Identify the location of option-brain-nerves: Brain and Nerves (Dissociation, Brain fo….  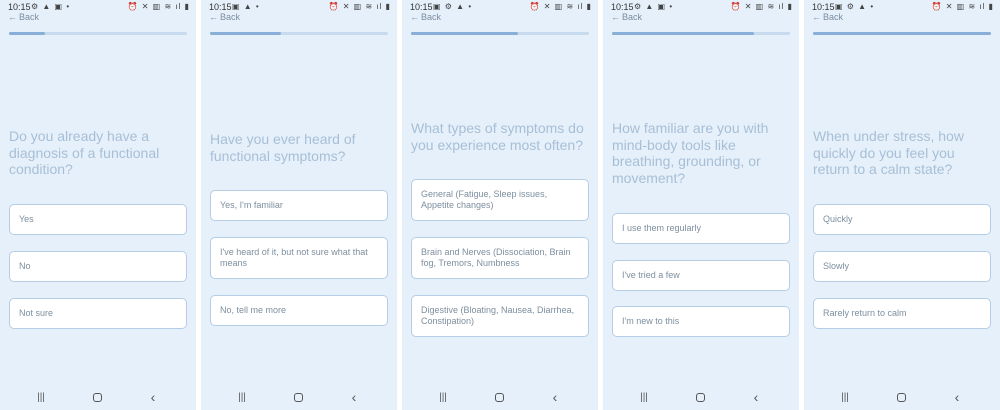
(500, 258).